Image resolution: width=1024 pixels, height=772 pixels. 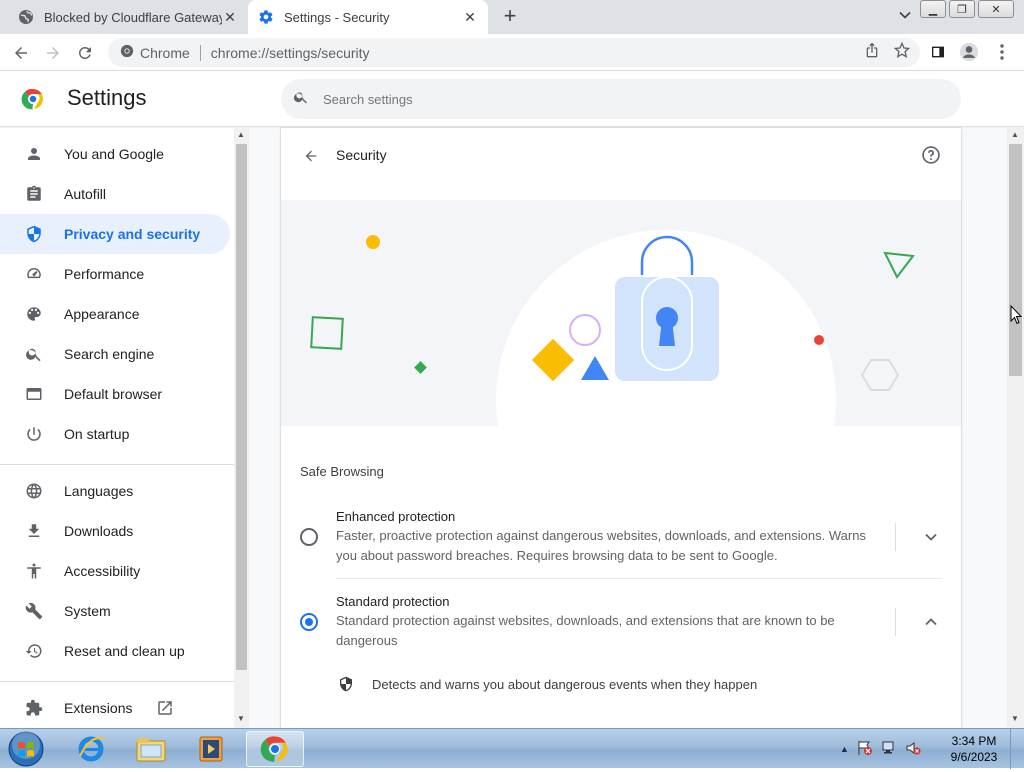 I want to click on sidebar-item-extensions: Extensions, so click(x=115, y=708).